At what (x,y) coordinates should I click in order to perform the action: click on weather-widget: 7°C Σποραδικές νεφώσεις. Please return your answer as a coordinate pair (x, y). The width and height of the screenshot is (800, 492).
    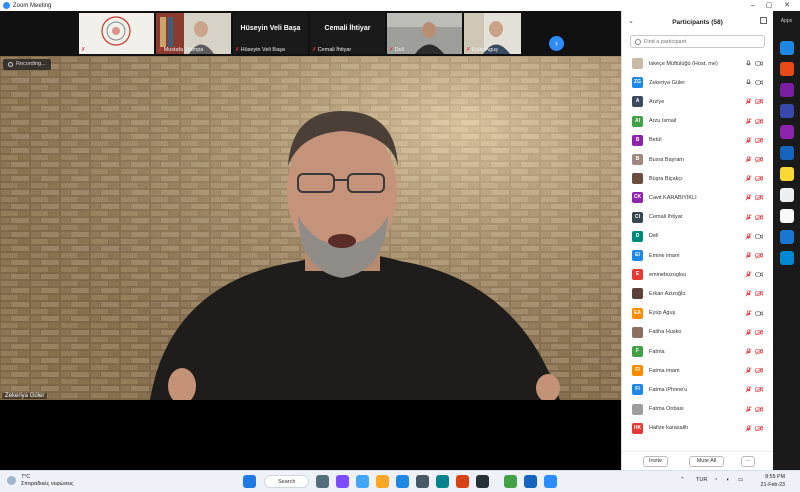
    Looking at the image, I should click on (40, 481).